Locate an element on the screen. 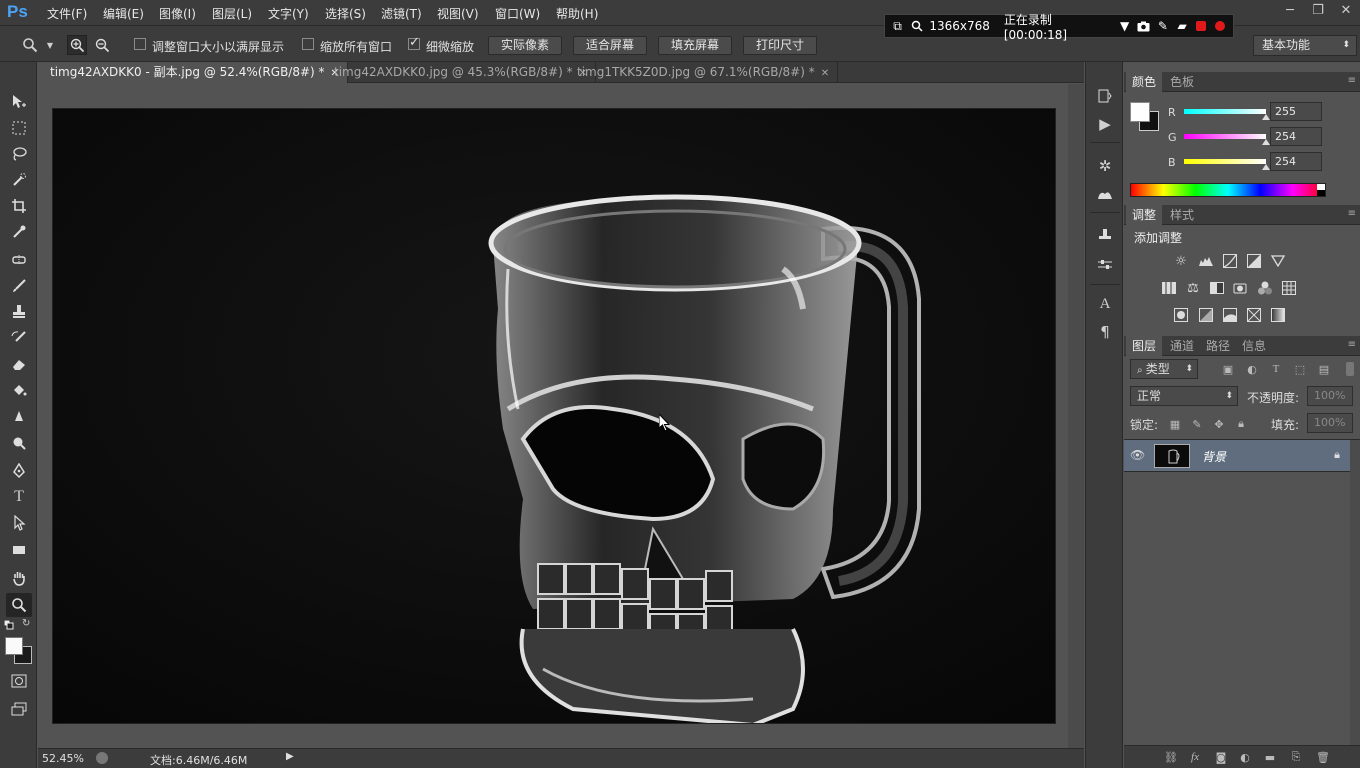 The image size is (1360, 768). posterize-icon is located at coordinates (1206, 315).